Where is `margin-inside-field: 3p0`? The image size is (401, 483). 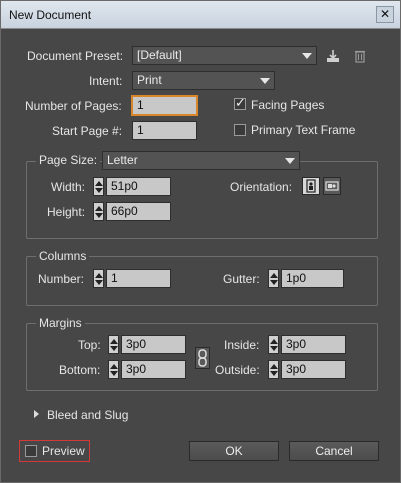
margin-inside-field: 3p0 is located at coordinates (313, 344).